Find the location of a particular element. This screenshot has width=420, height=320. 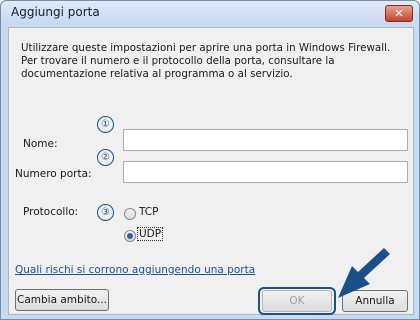

title-bar: Aggiungi porta ✕ is located at coordinates (210, 13).